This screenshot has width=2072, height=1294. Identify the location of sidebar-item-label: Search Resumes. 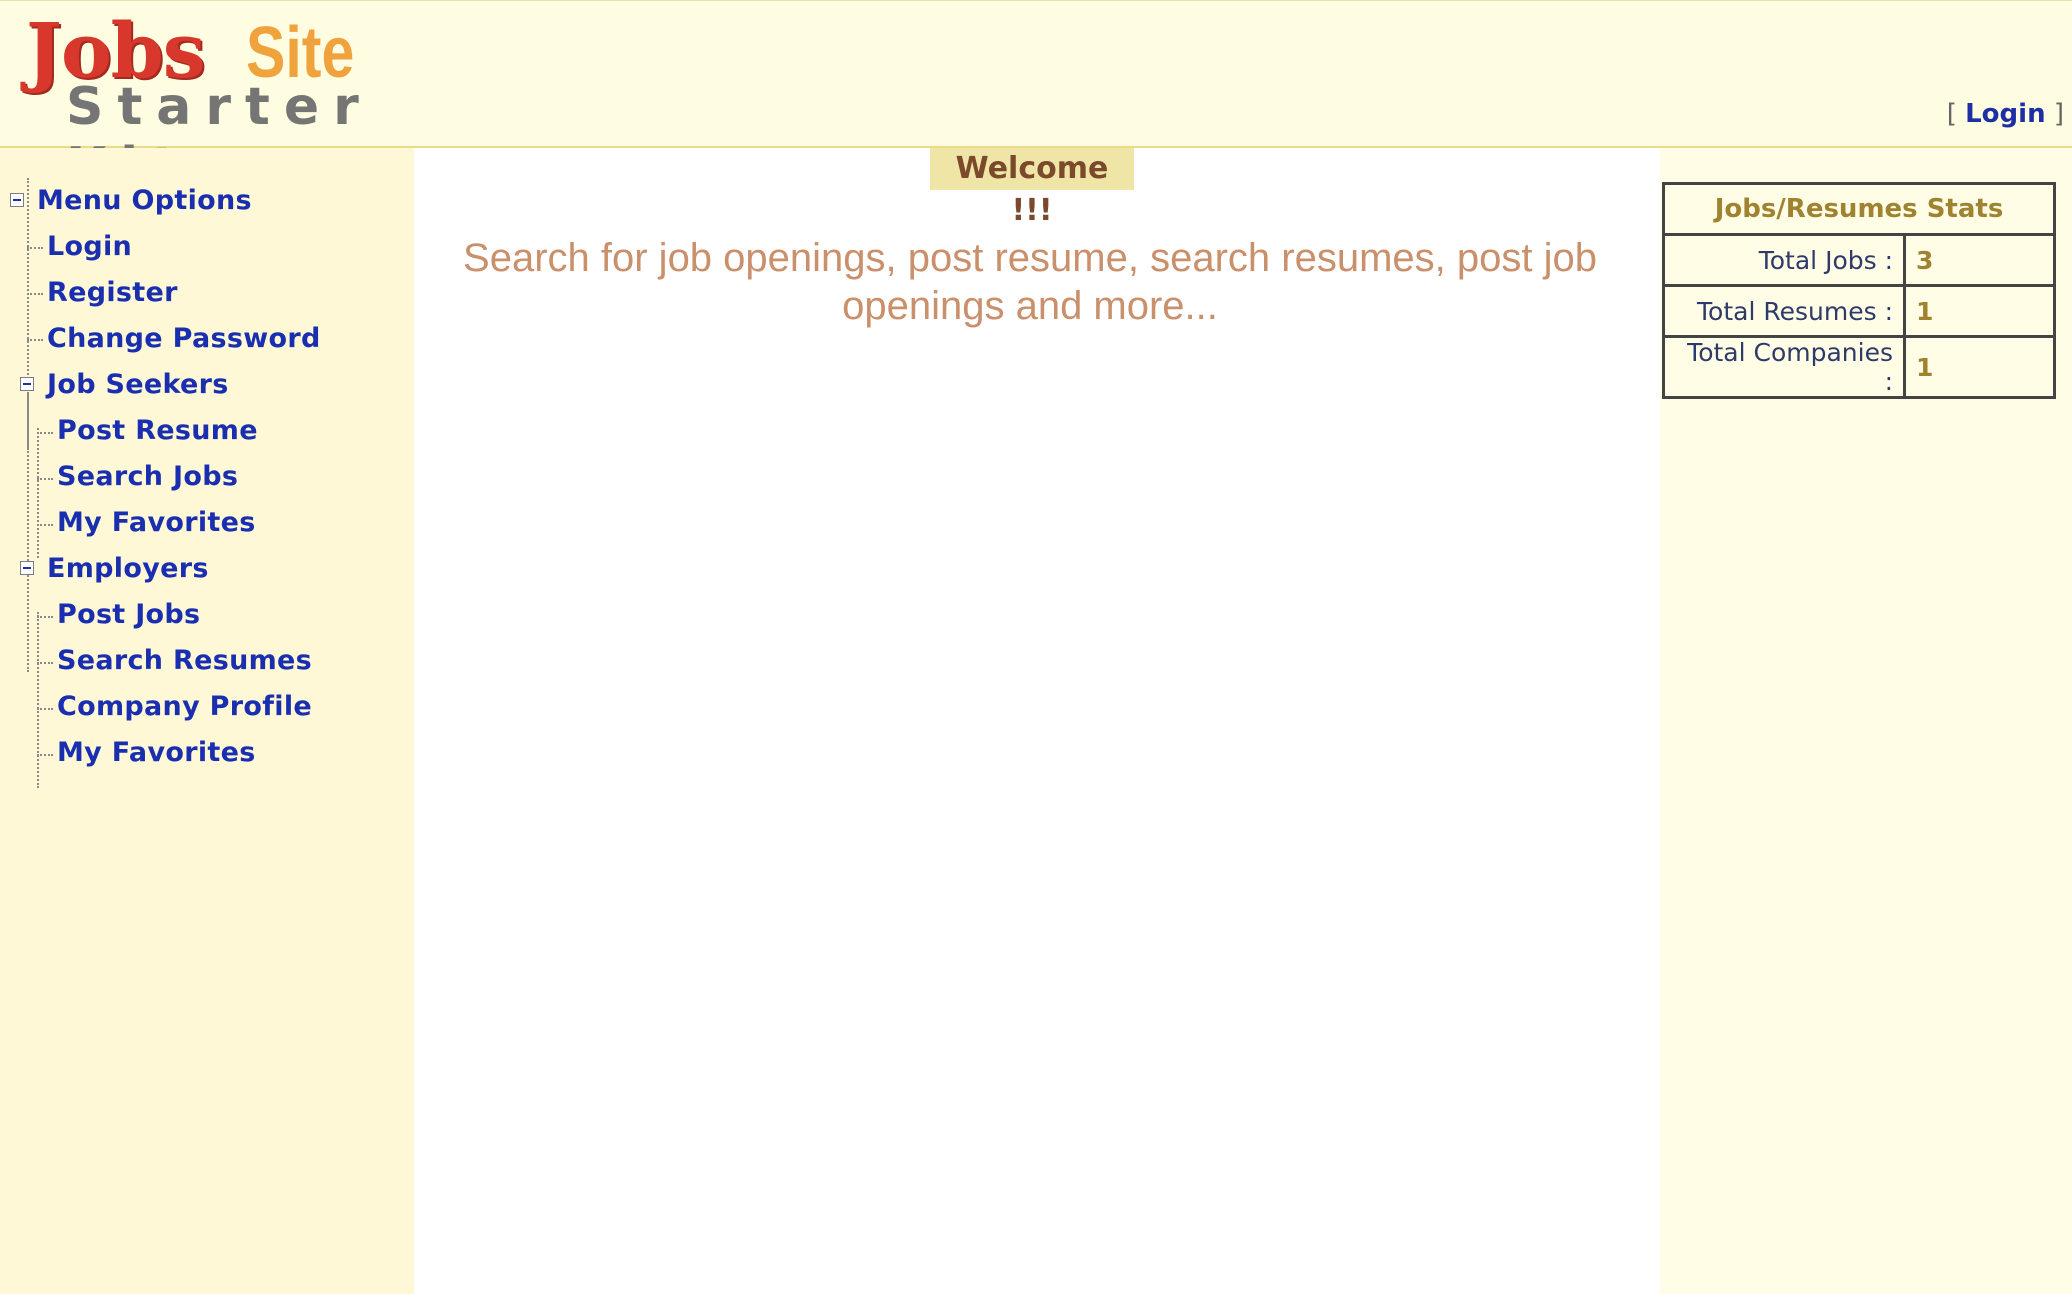
(184, 660).